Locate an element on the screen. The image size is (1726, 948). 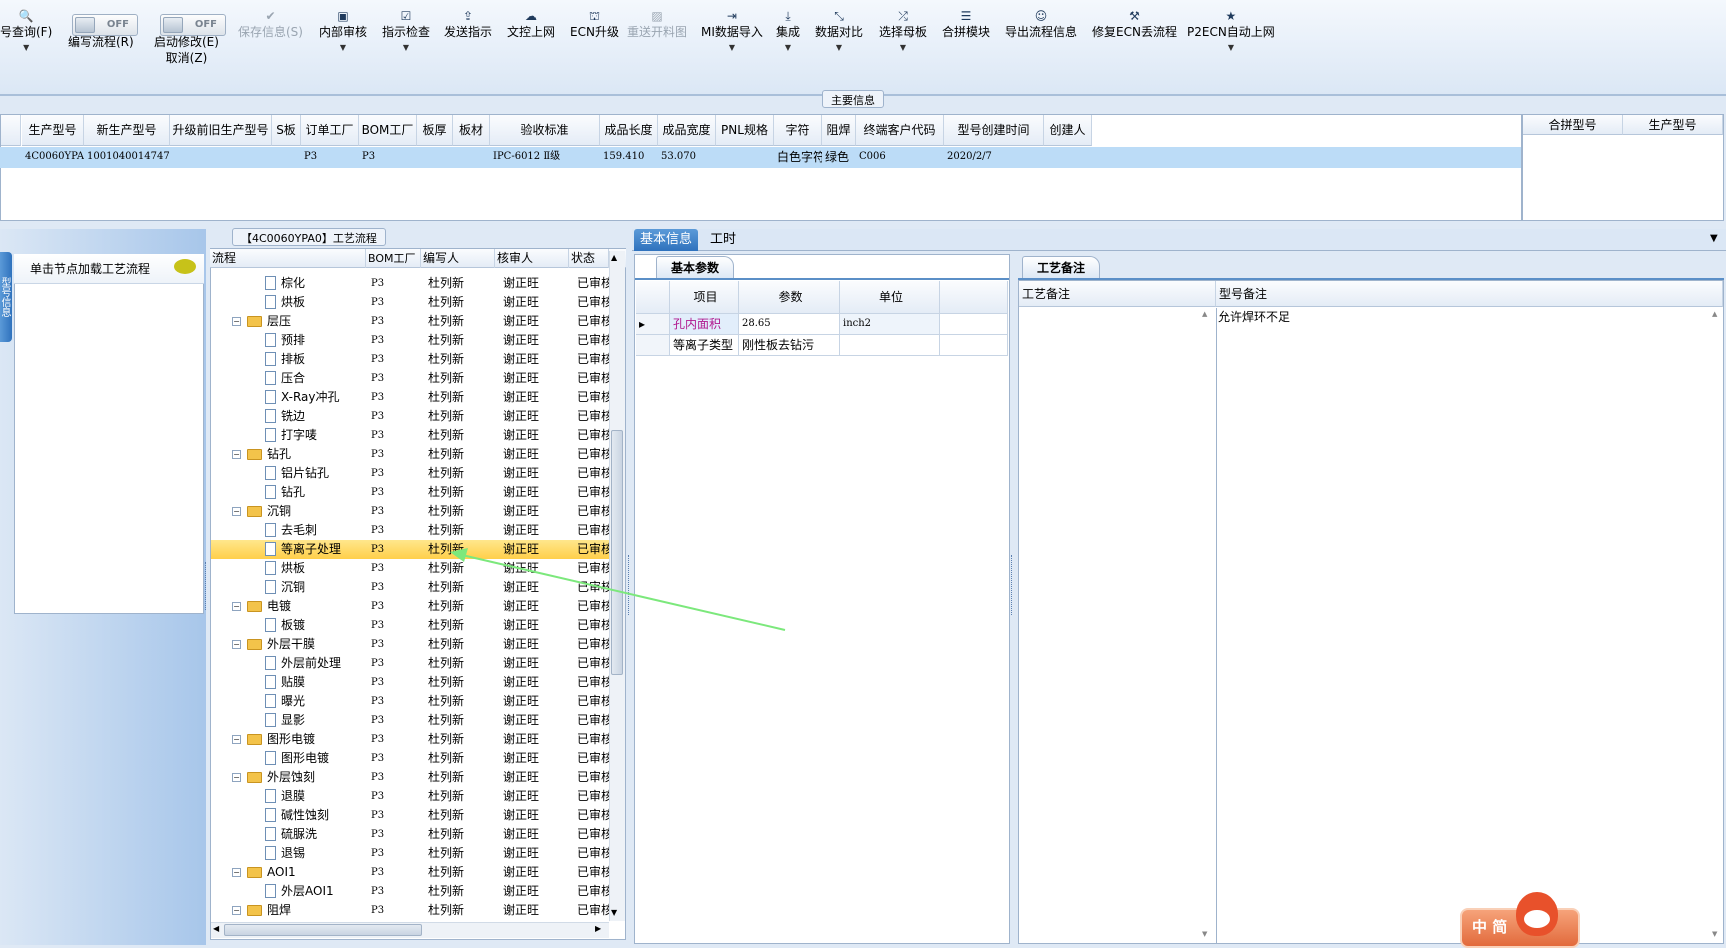
cell-board-thickness is located at coordinates (435, 157).